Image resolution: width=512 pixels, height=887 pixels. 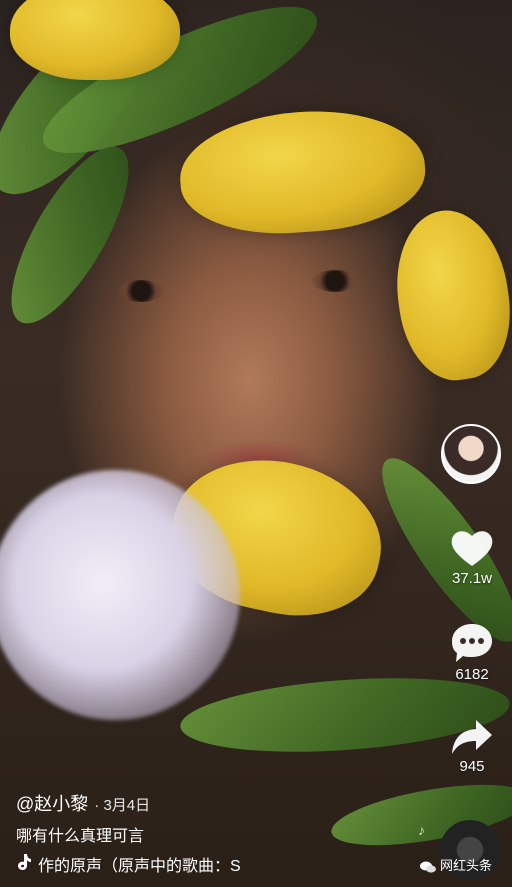 What do you see at coordinates (335, 281) in the screenshot?
I see `face-eye-right` at bounding box center [335, 281].